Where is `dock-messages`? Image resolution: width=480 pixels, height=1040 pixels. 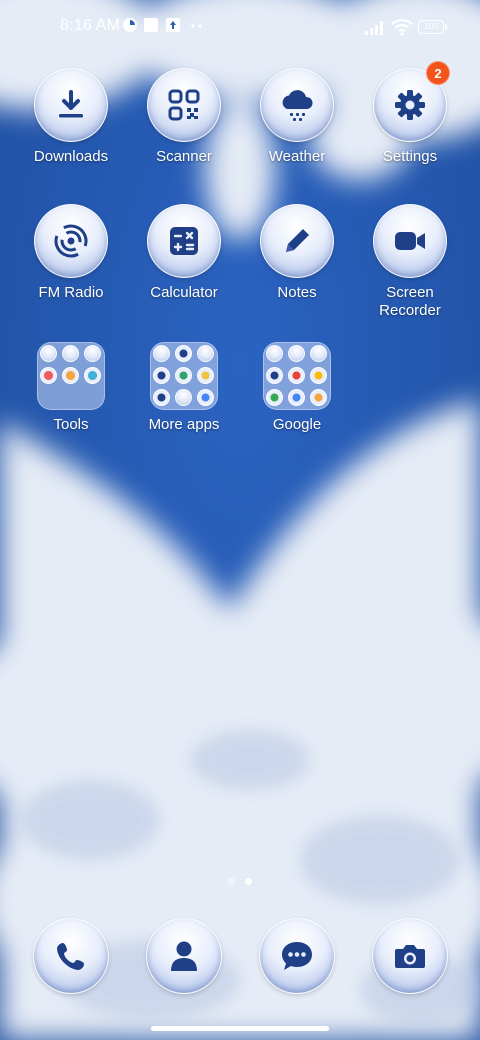
dock-messages is located at coordinates (297, 956).